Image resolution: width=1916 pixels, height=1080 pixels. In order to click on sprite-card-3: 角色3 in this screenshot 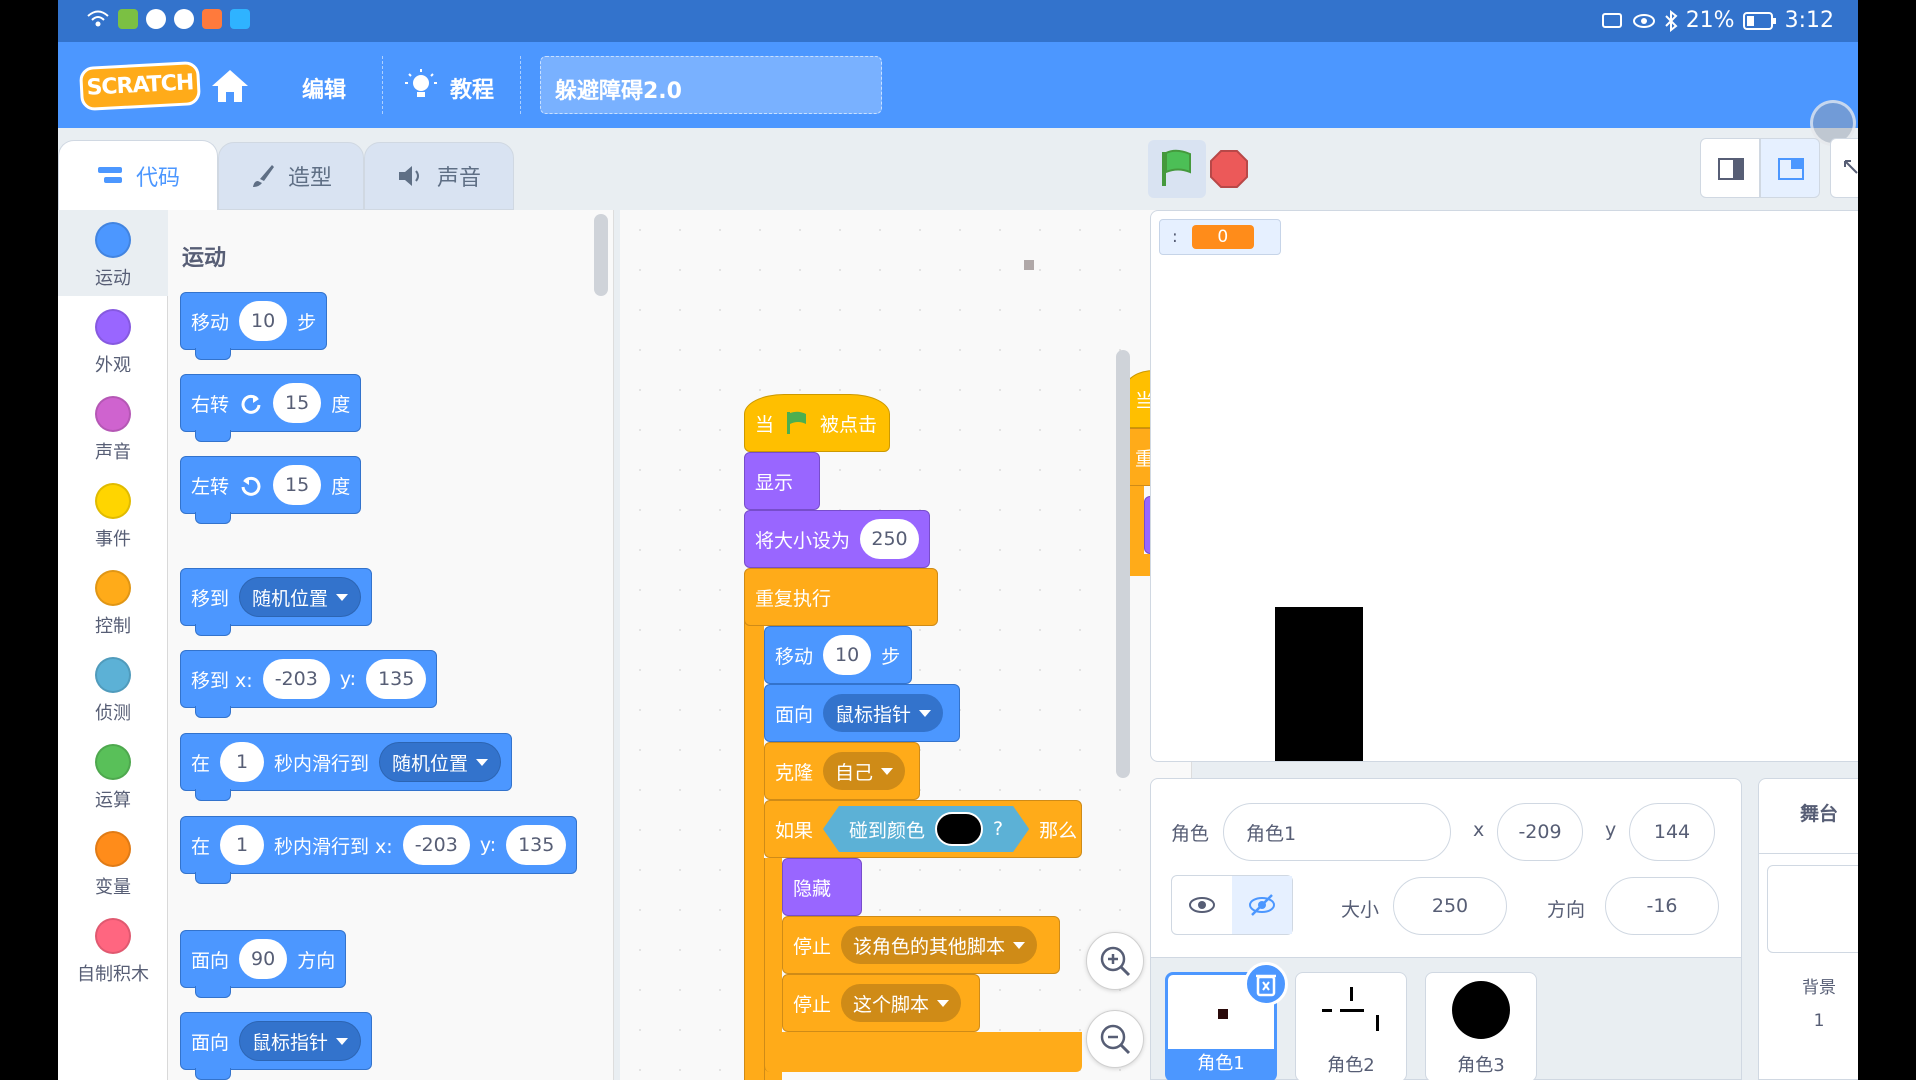, I will do `click(1481, 1026)`.